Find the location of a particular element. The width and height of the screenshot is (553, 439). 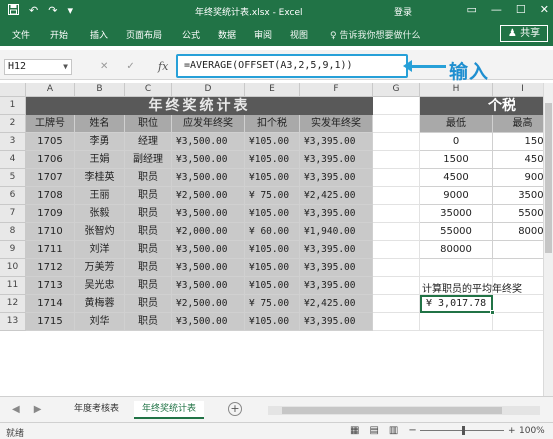

page-layout-view-icon: ▤ is located at coordinates (373, 430).